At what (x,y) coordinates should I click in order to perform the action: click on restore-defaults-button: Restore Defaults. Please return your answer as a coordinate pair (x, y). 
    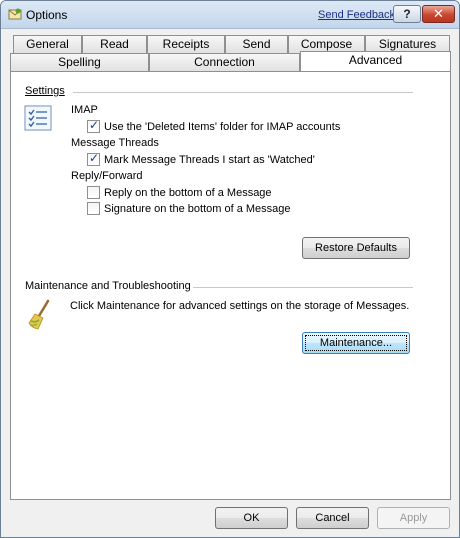
    Looking at the image, I should click on (356, 248).